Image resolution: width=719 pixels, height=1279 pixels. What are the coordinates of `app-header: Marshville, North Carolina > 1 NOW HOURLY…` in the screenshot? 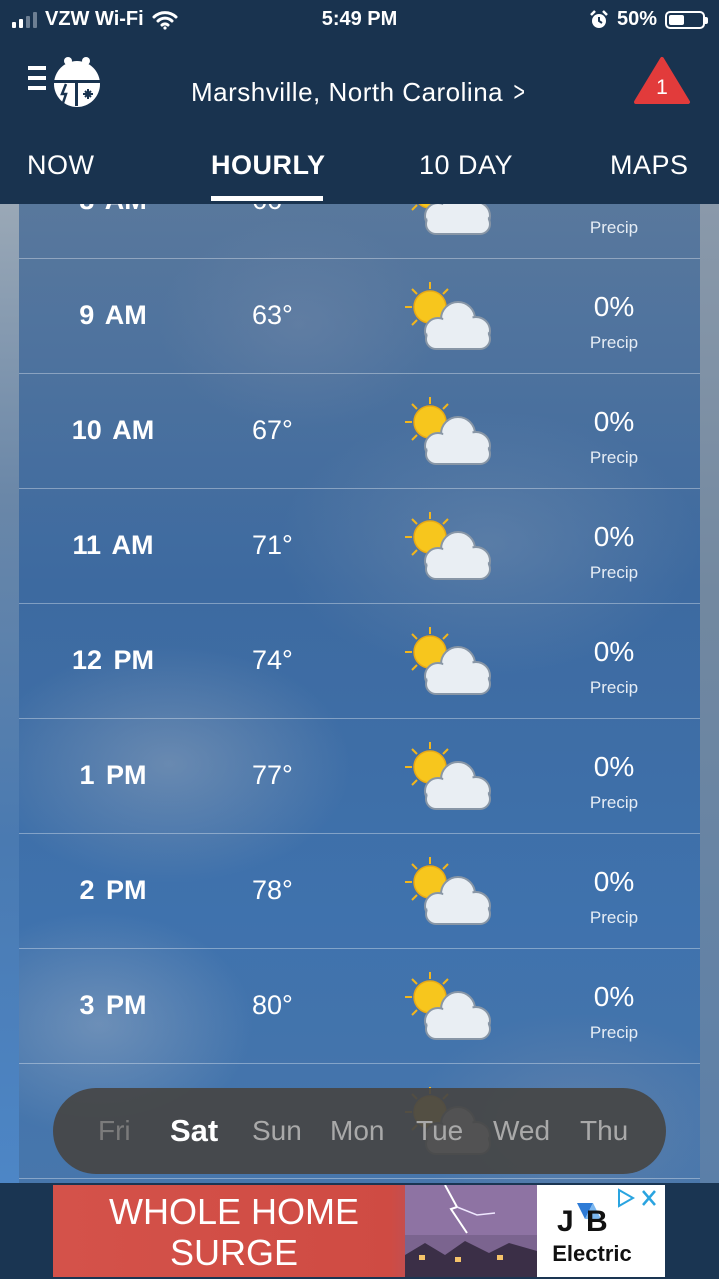 It's located at (359, 122).